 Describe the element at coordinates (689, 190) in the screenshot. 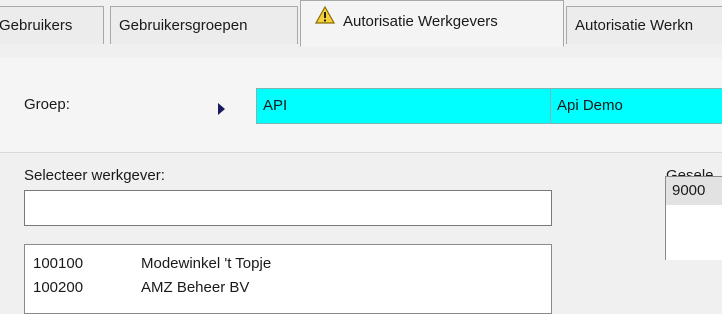

I see `selected-code: 9000` at that location.